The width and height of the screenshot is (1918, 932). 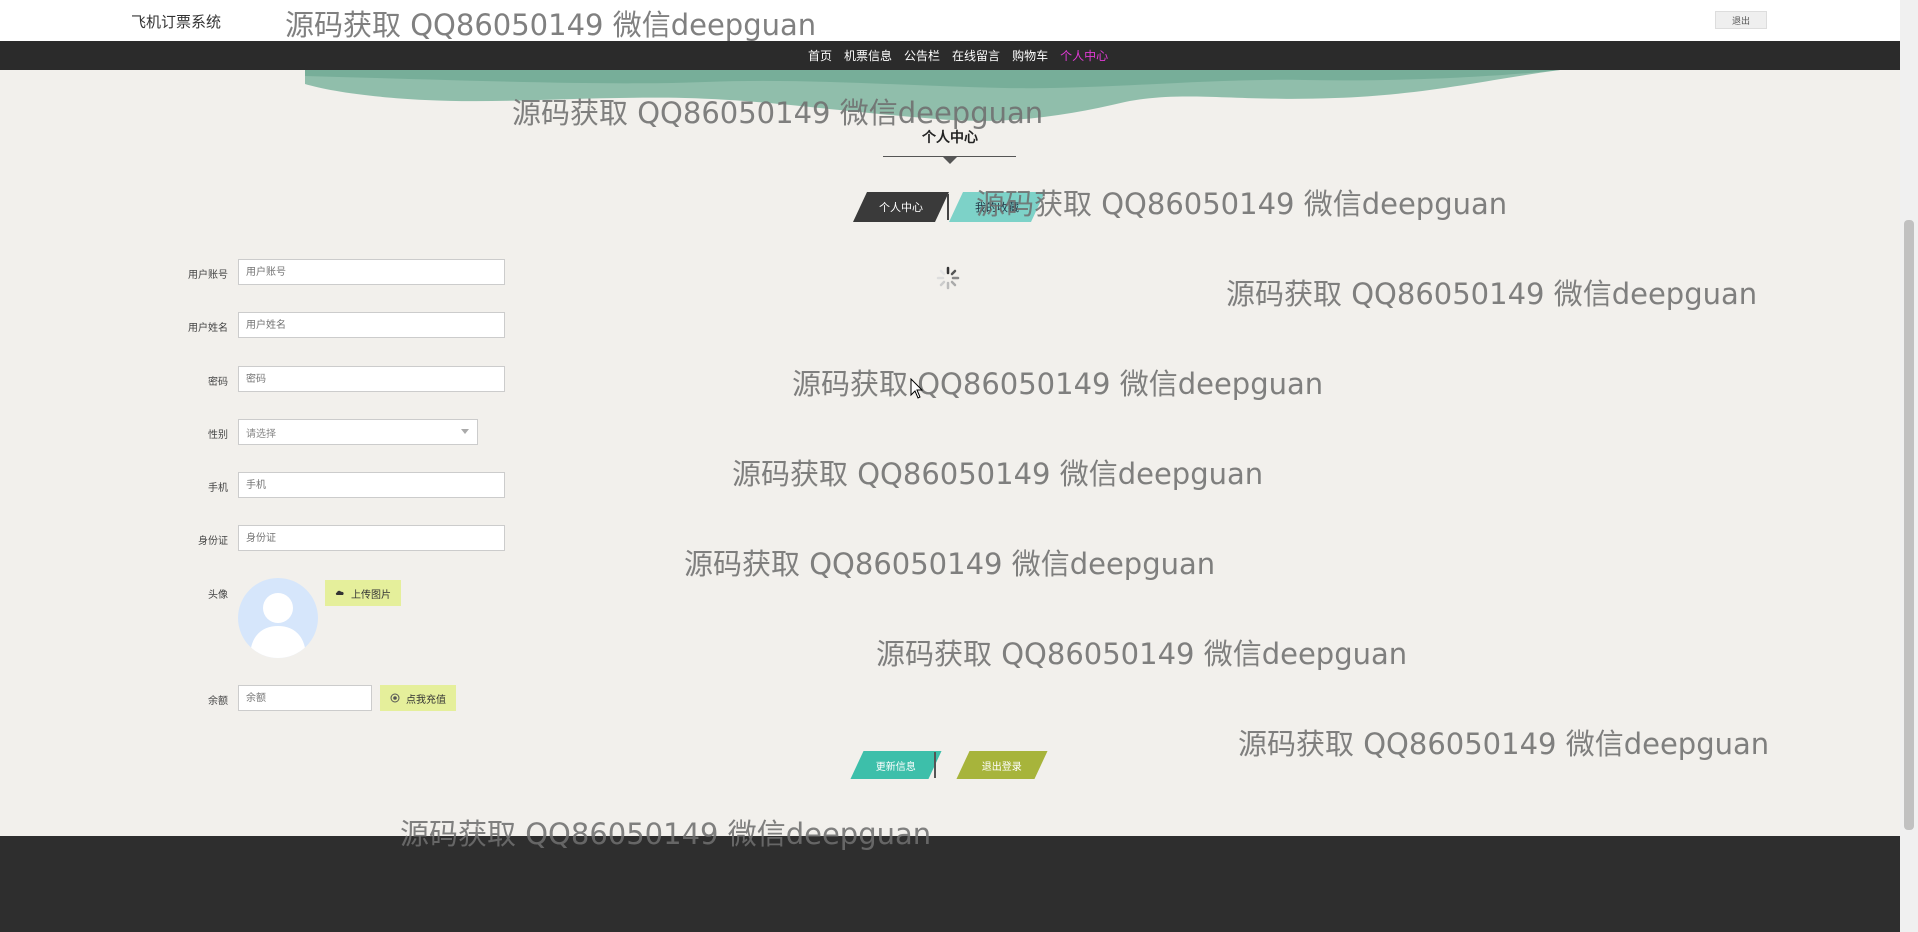 I want to click on footer, so click(x=950, y=884).